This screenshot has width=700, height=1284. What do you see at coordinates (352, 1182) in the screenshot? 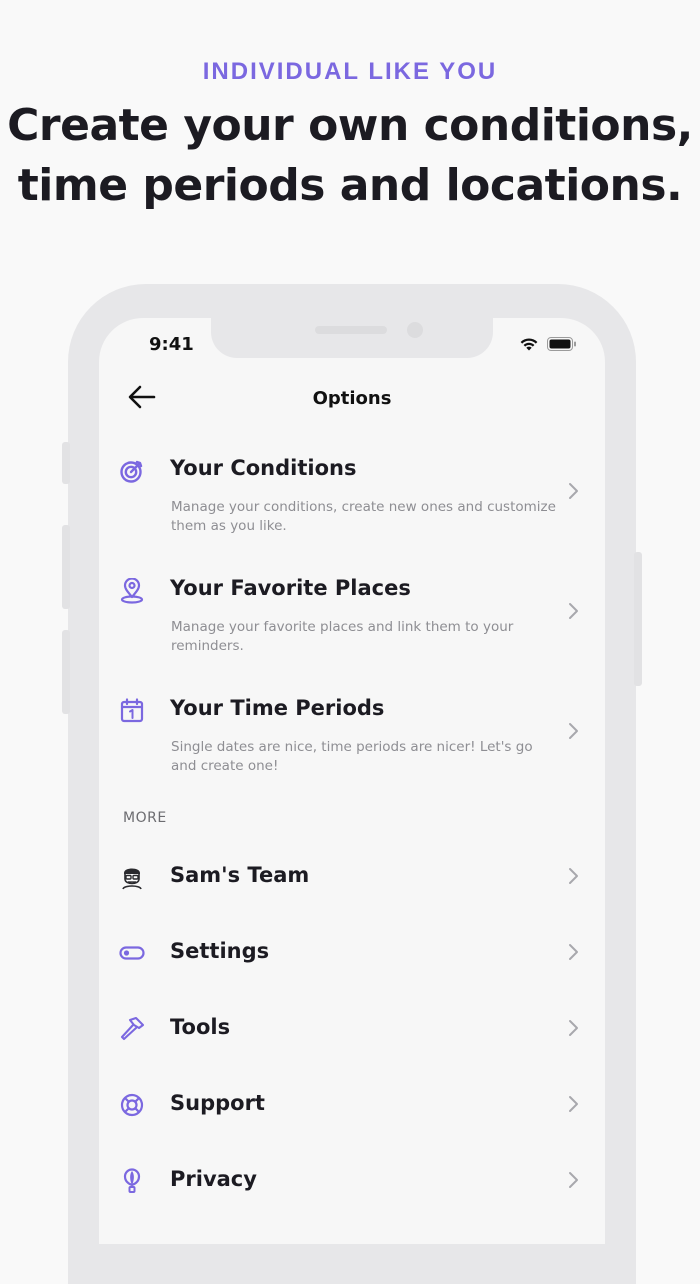
I see `privacy-row: Privacy` at bounding box center [352, 1182].